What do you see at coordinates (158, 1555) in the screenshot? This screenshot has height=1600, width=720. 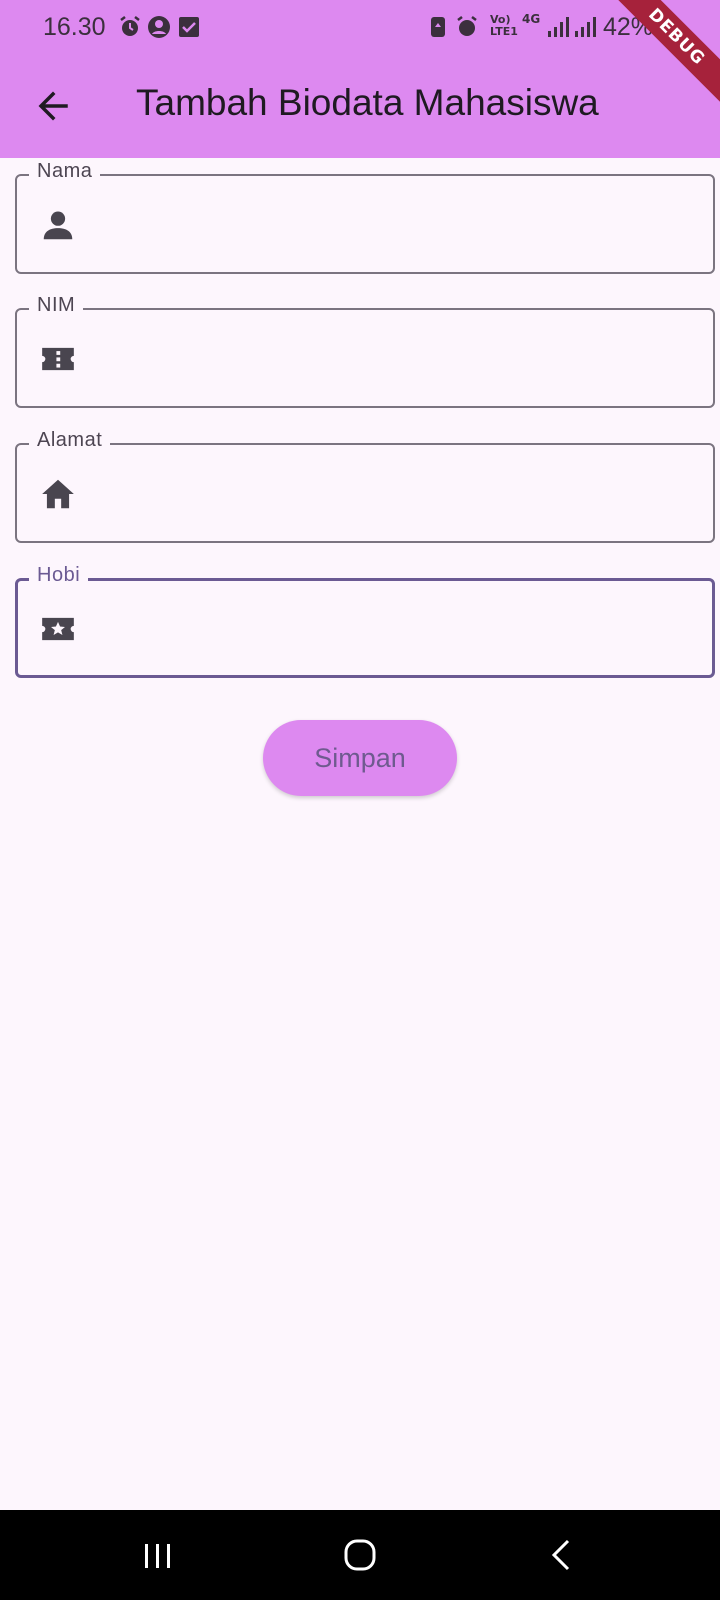 I see `recents-icon` at bounding box center [158, 1555].